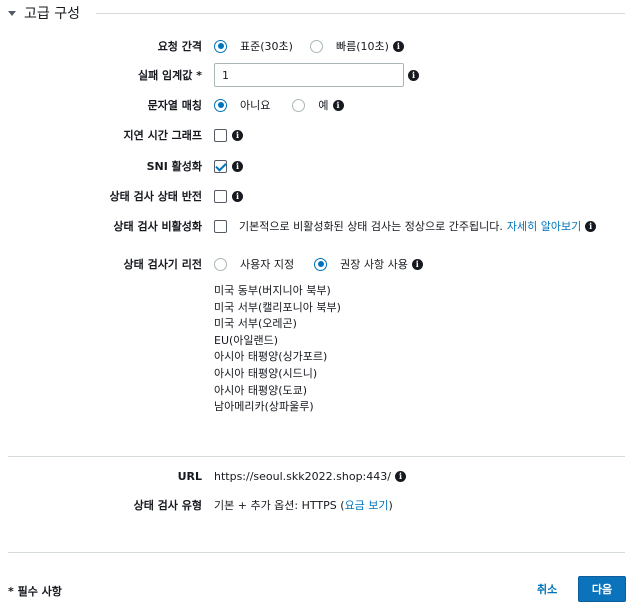  I want to click on sni-checkbox, so click(220, 166).